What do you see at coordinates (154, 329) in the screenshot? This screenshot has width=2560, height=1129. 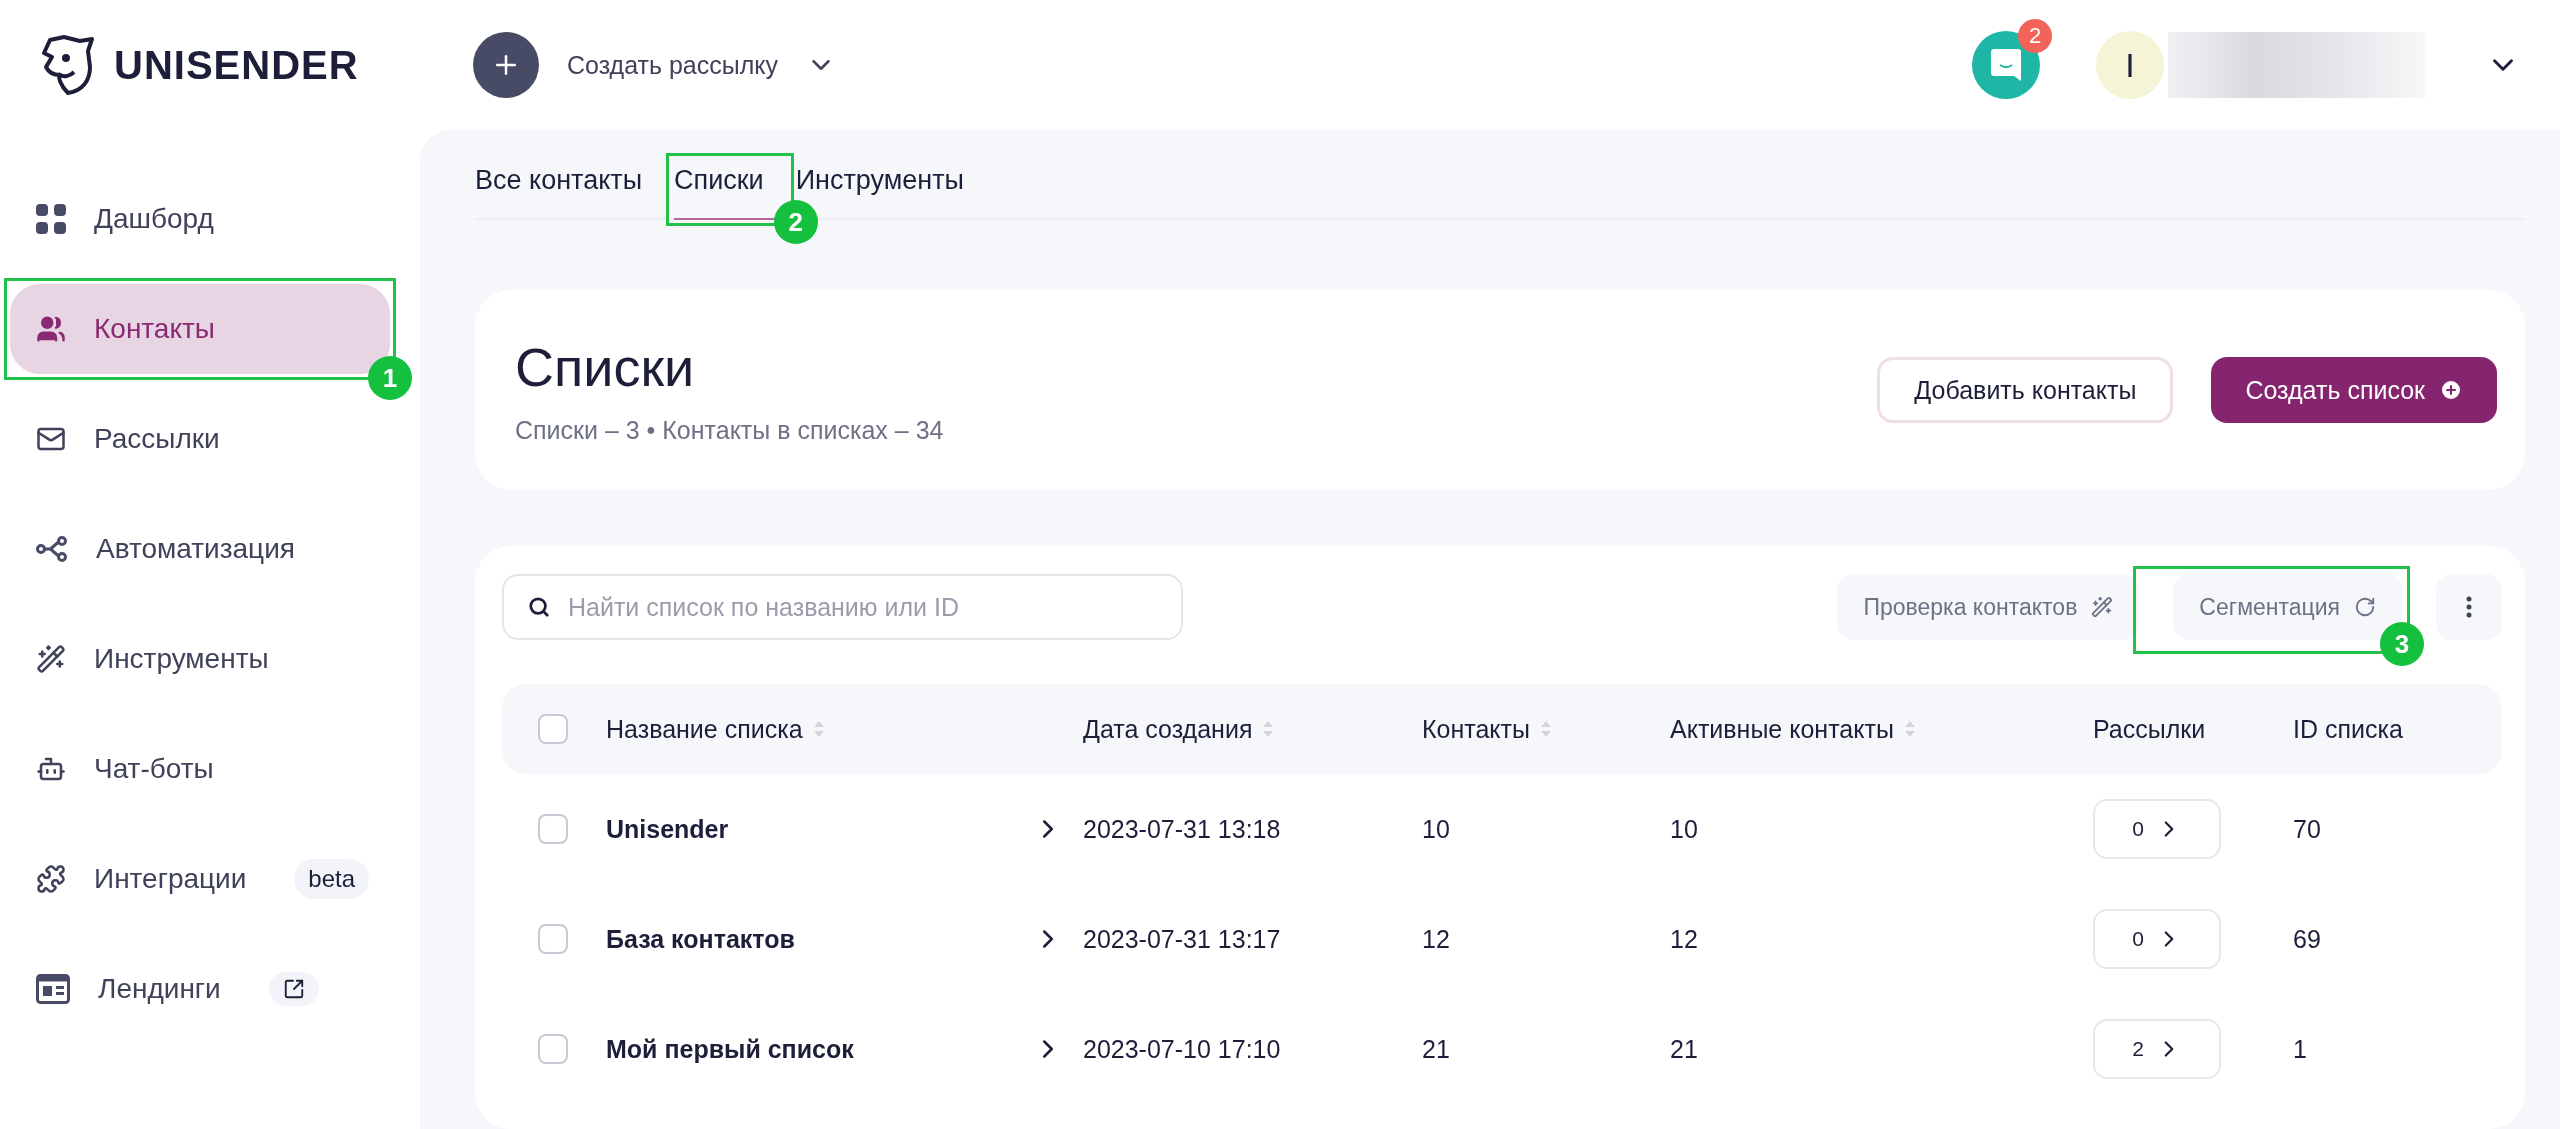 I see `sidebar-label: Контакты` at bounding box center [154, 329].